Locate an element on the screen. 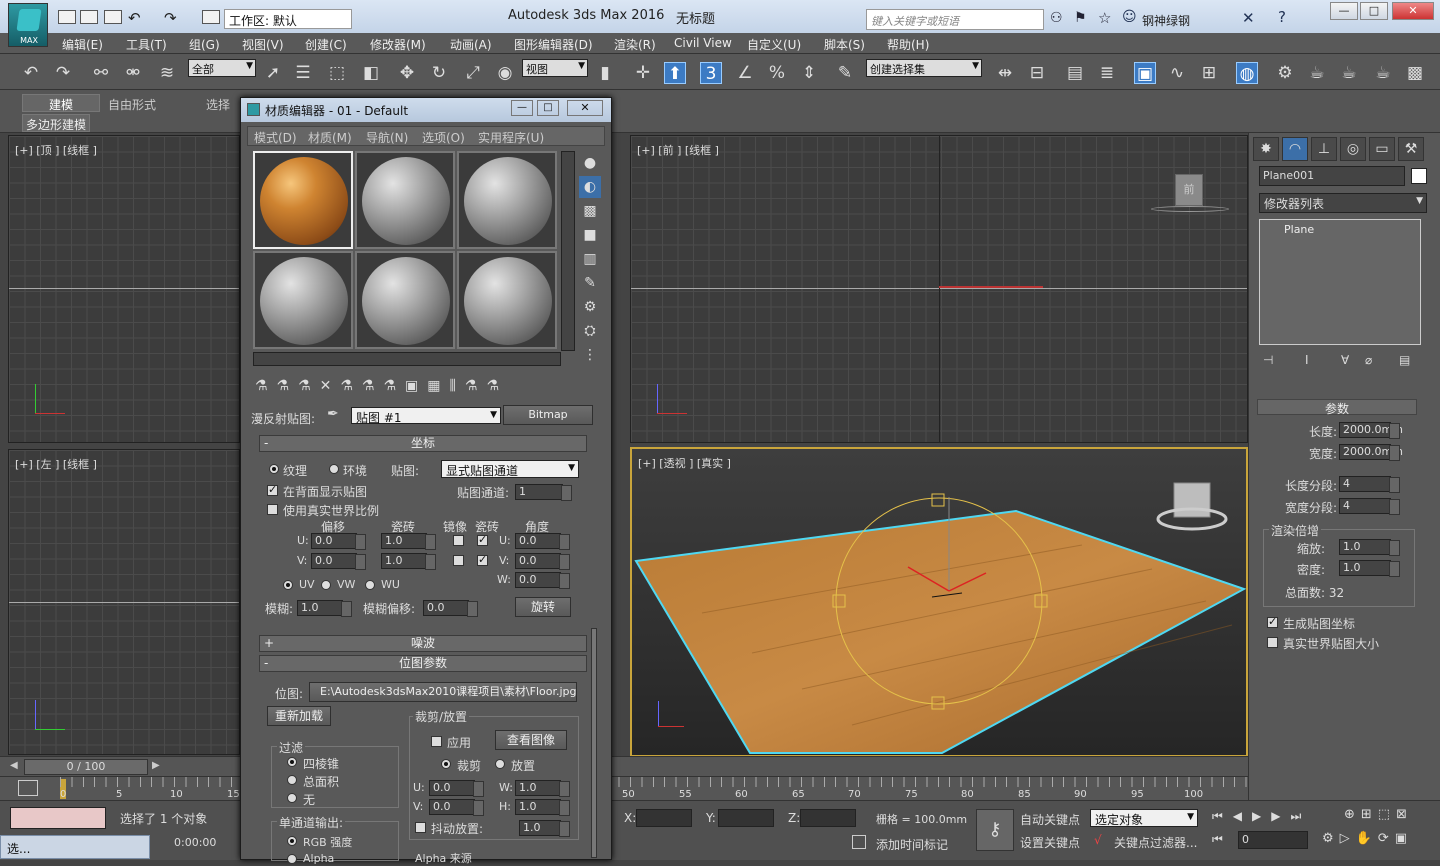 The image size is (1440, 866). remove-modifier-icon: ⌀ is located at coordinates (1368, 360).